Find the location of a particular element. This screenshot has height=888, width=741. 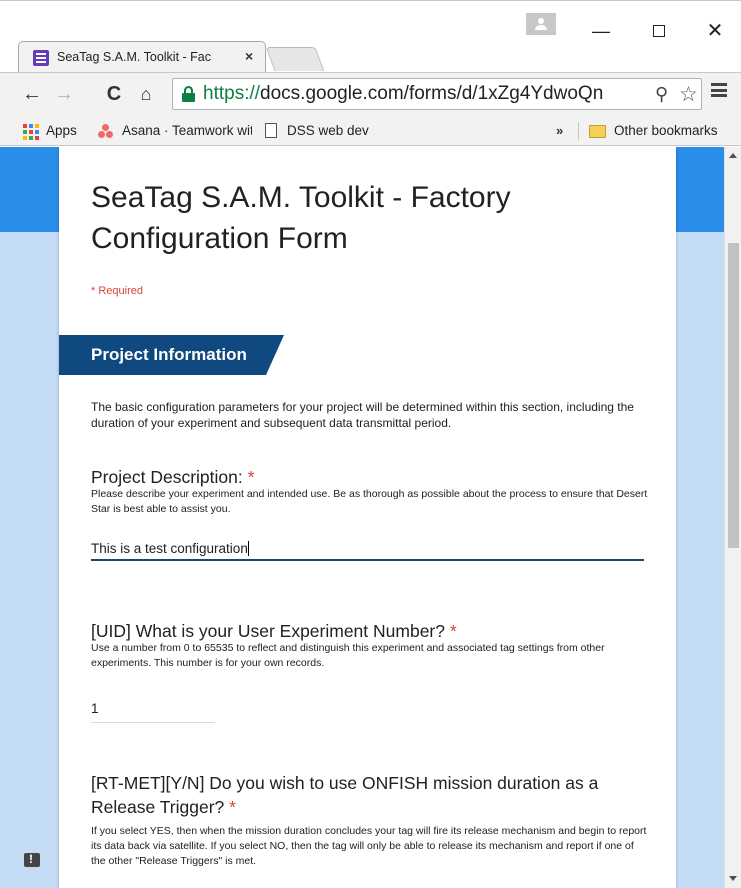

page-scrollbar is located at coordinates (732, 517).